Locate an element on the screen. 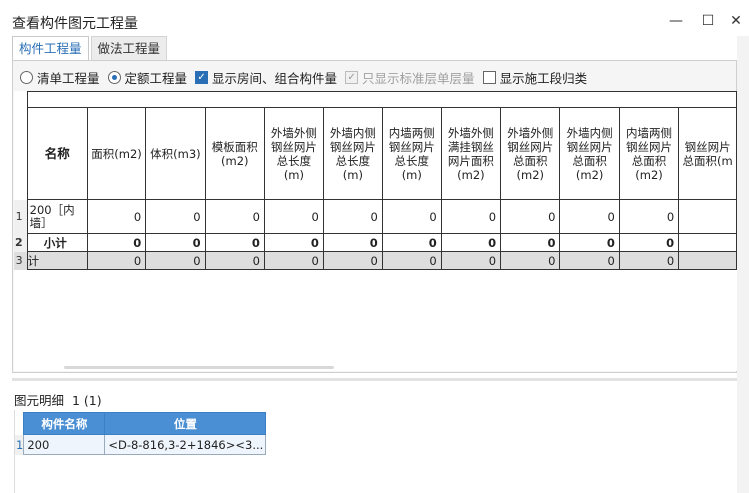 The width and height of the screenshot is (749, 493). checkbox-standard-floor-label: 只显示标准层单层量 is located at coordinates (418, 78).